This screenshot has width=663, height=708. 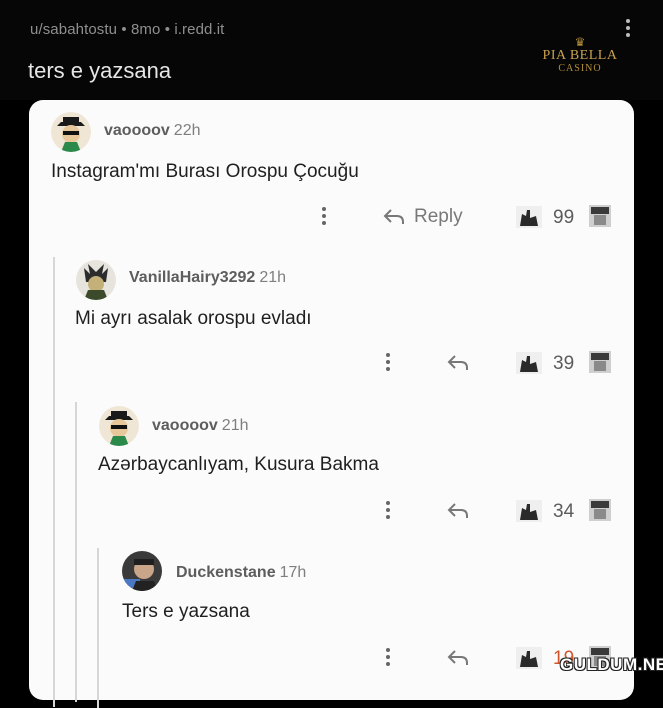 What do you see at coordinates (205, 171) in the screenshot?
I see `comment-text: Instagram'mı Burası Orospu Çocuğu` at bounding box center [205, 171].